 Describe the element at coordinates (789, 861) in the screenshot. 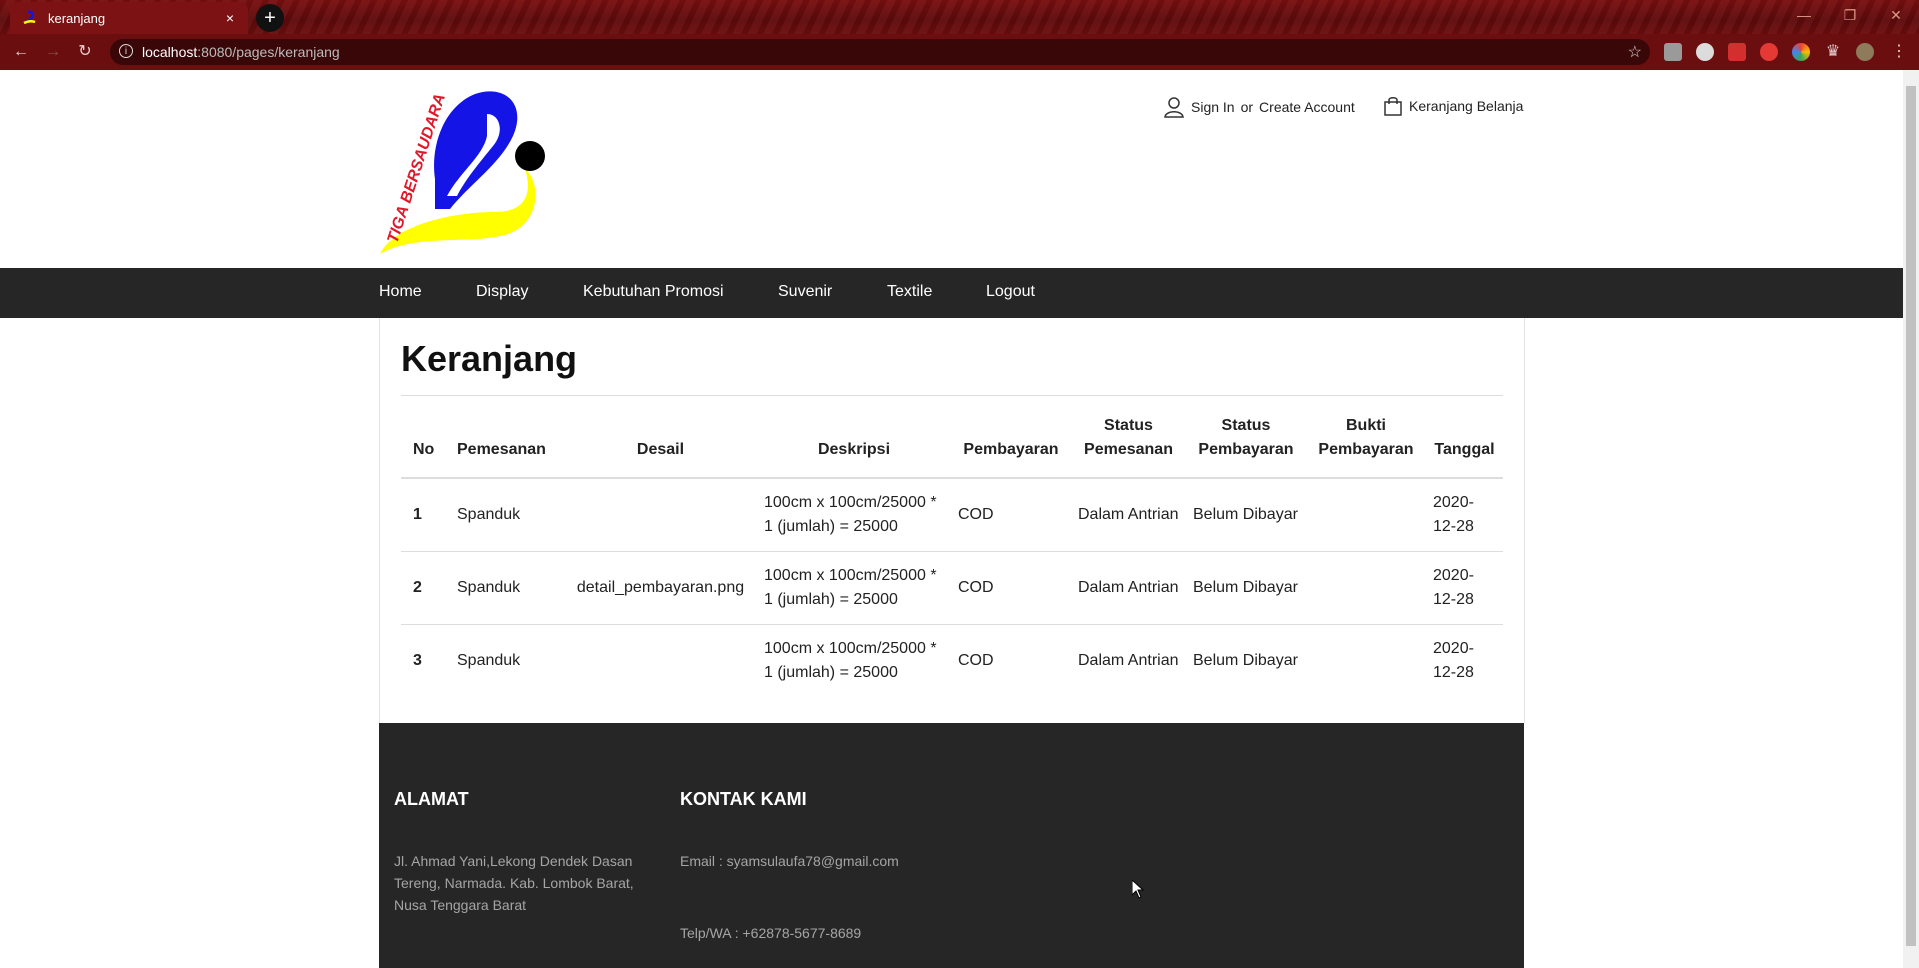

I see `footer-email: Email : syamsulaufa78@gmail.com` at that location.